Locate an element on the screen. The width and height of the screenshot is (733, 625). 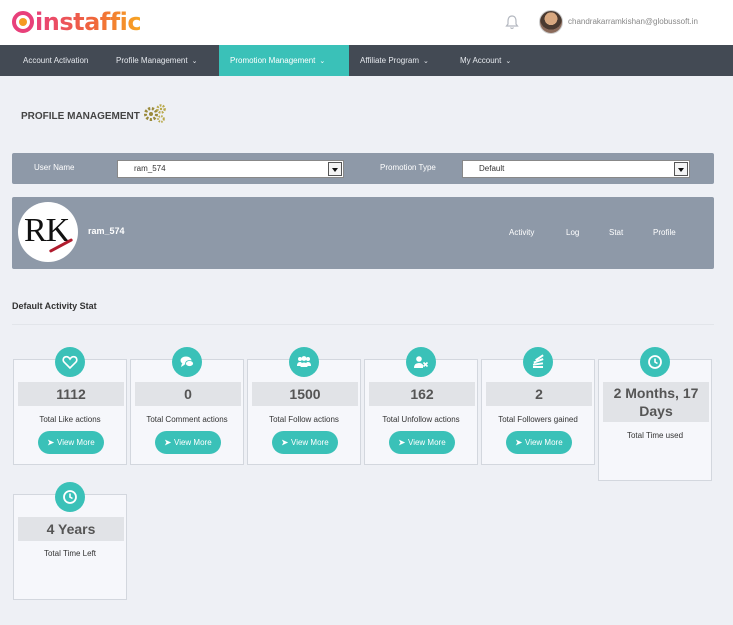
nav-label: Promotion Management is located at coordinates (273, 60).